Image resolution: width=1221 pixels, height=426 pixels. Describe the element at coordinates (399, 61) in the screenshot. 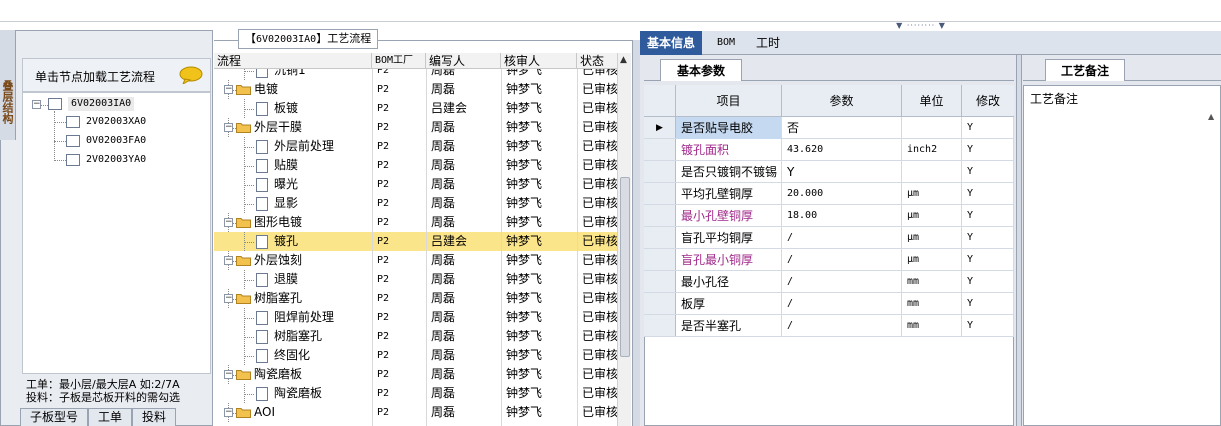

I see `col-header-bom-factory: BOM工厂` at that location.